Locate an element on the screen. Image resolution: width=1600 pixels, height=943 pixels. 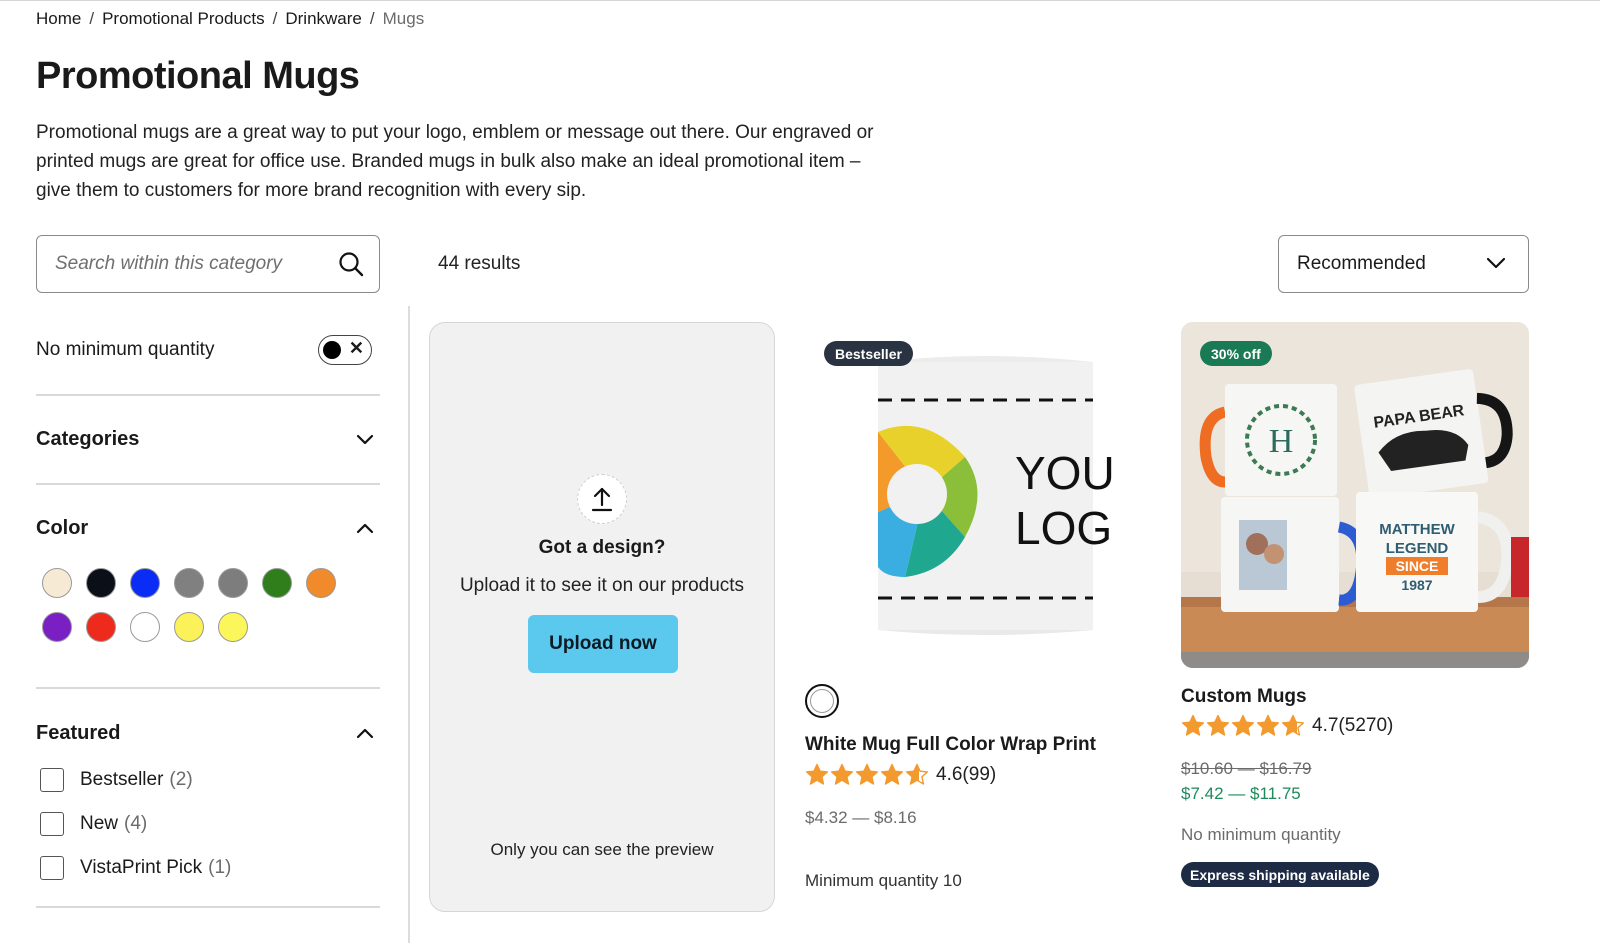
featured-option-new: New (4) is located at coordinates (93, 824).